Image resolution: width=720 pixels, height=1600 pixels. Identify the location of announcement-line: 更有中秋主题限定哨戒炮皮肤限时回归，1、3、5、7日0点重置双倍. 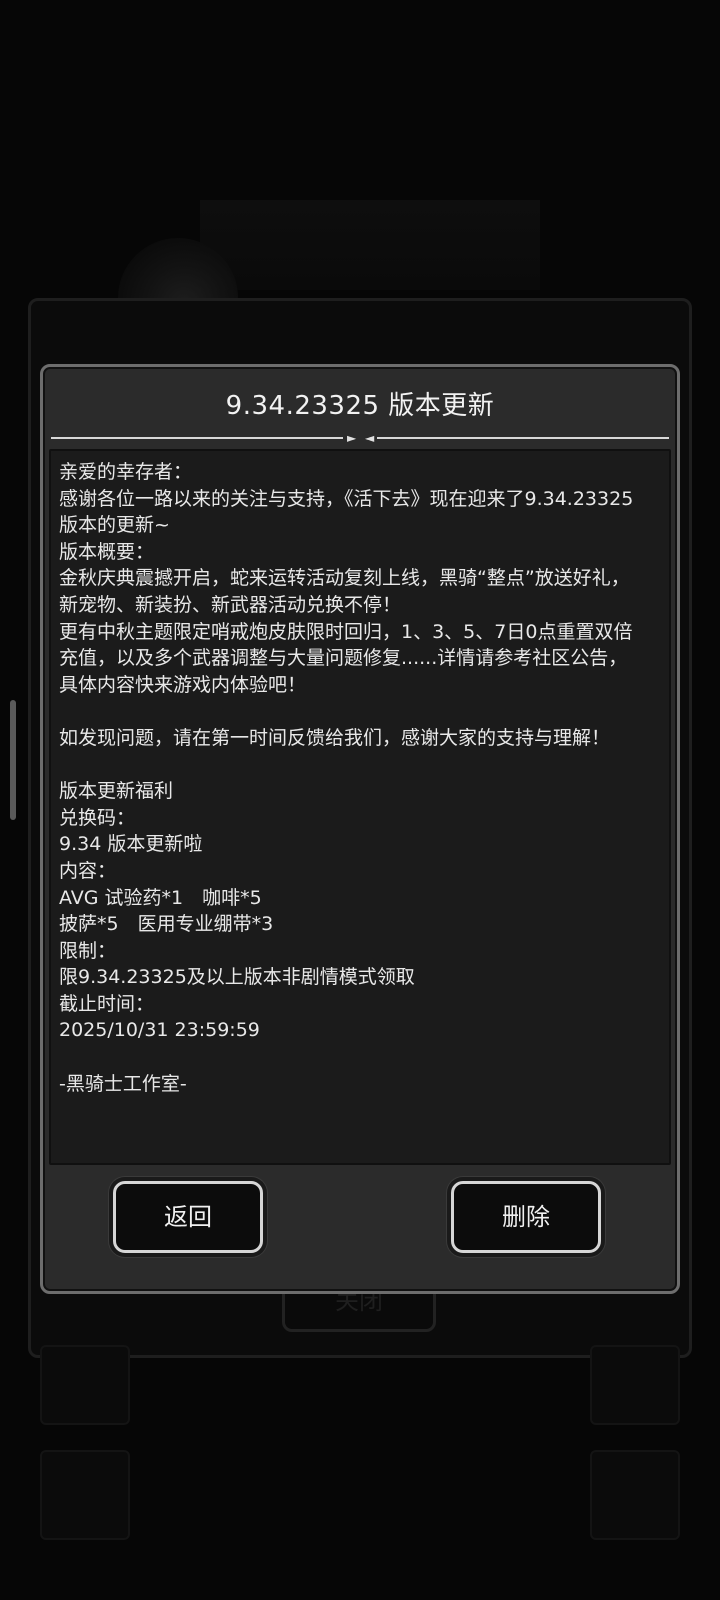
(346, 631).